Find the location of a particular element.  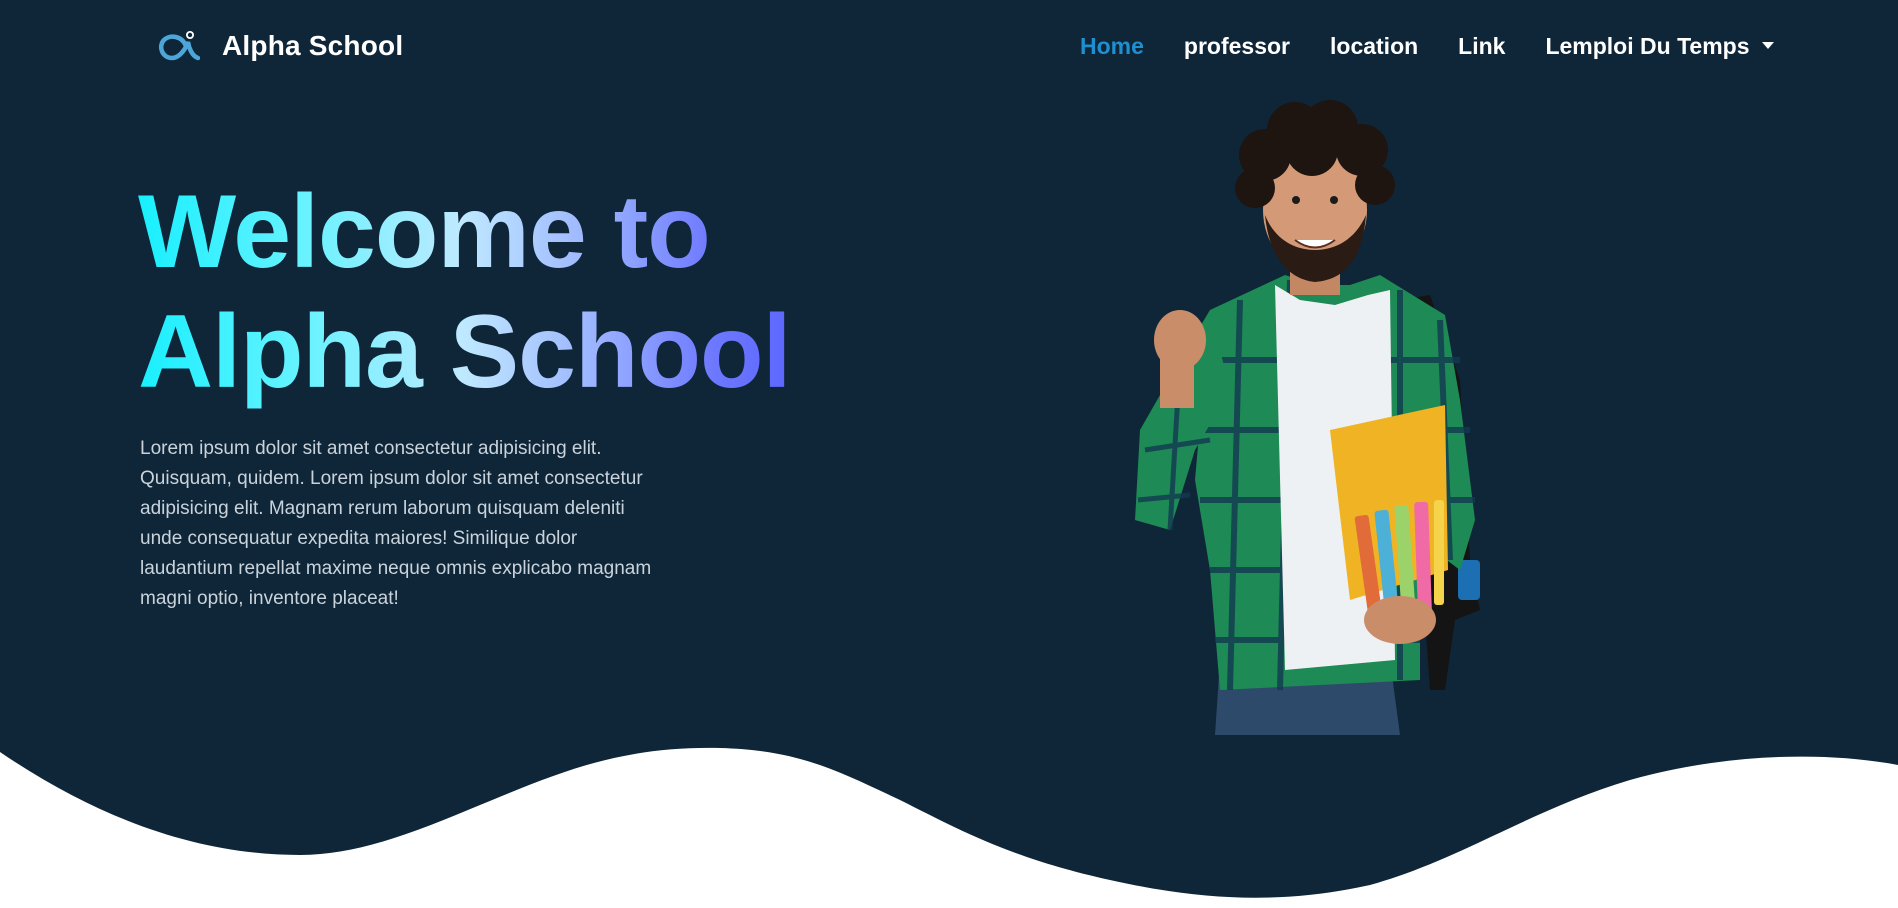

nav-link-home: Home is located at coordinates (1112, 46).